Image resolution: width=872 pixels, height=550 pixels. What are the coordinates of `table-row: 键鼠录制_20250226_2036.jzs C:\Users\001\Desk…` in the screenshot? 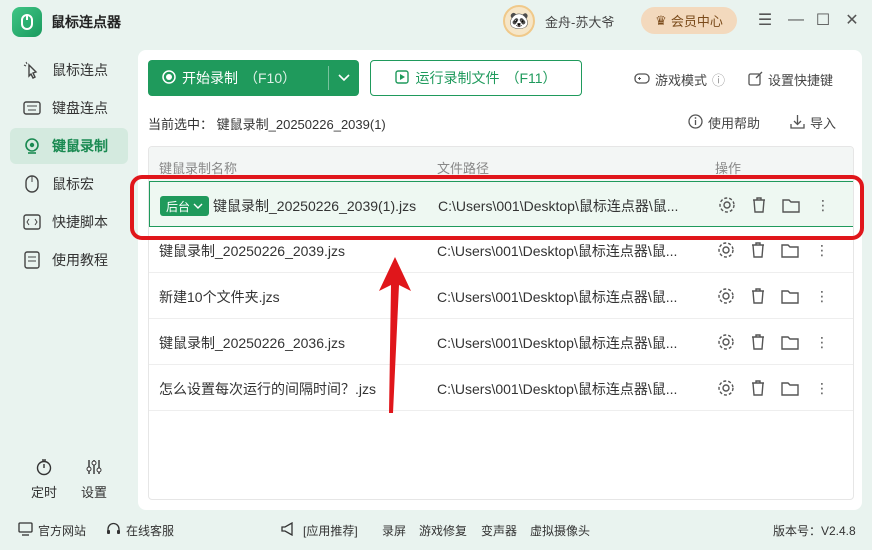 It's located at (501, 342).